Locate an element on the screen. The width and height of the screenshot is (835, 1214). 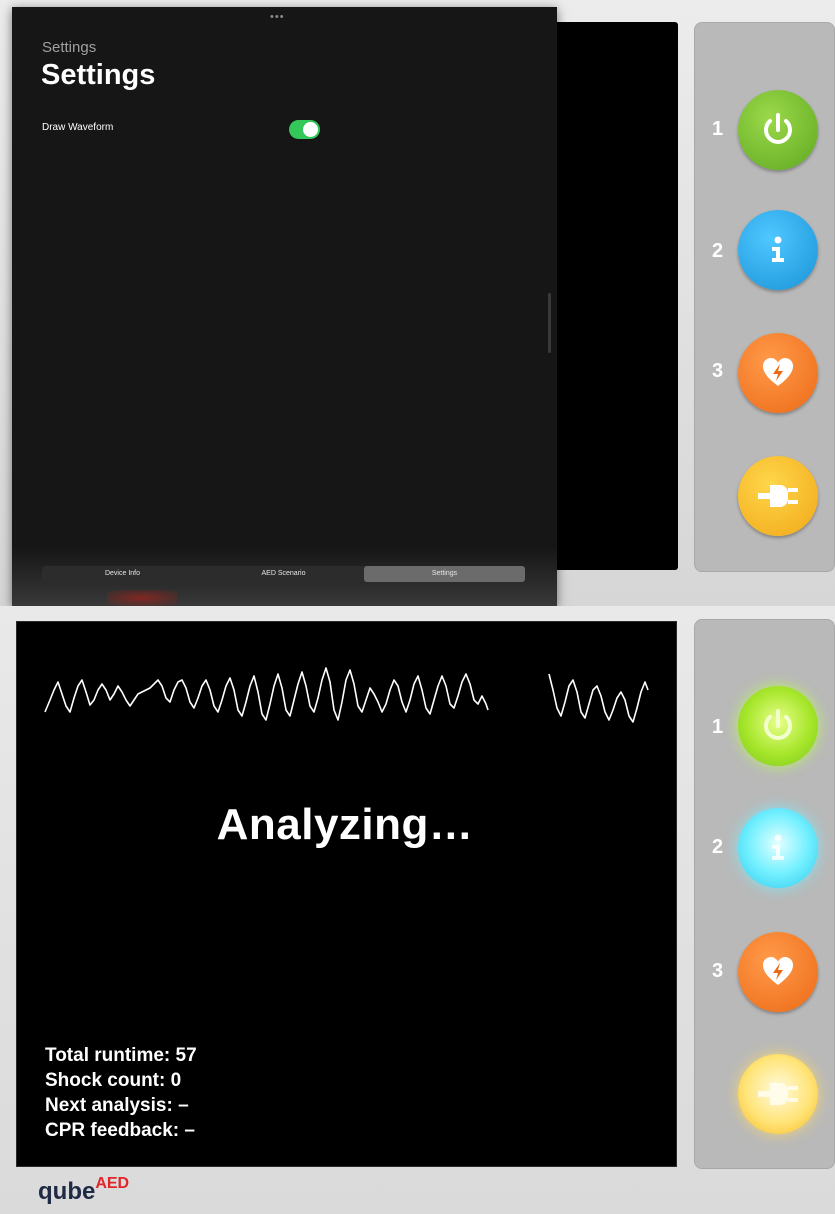
page-title: Settings is located at coordinates (98, 75).